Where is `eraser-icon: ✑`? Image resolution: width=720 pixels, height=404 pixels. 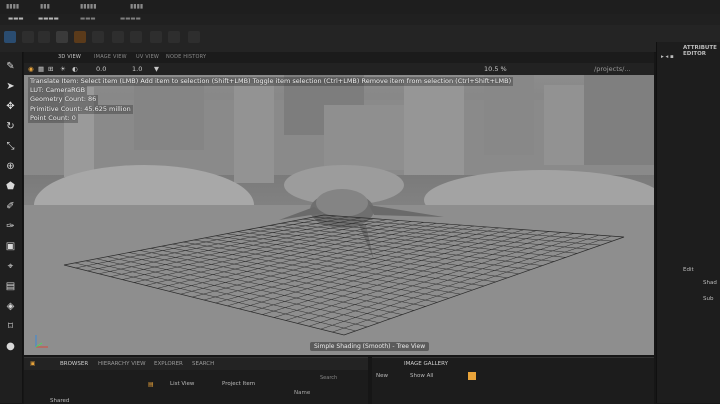 eraser-icon: ✑ is located at coordinates (10, 226).